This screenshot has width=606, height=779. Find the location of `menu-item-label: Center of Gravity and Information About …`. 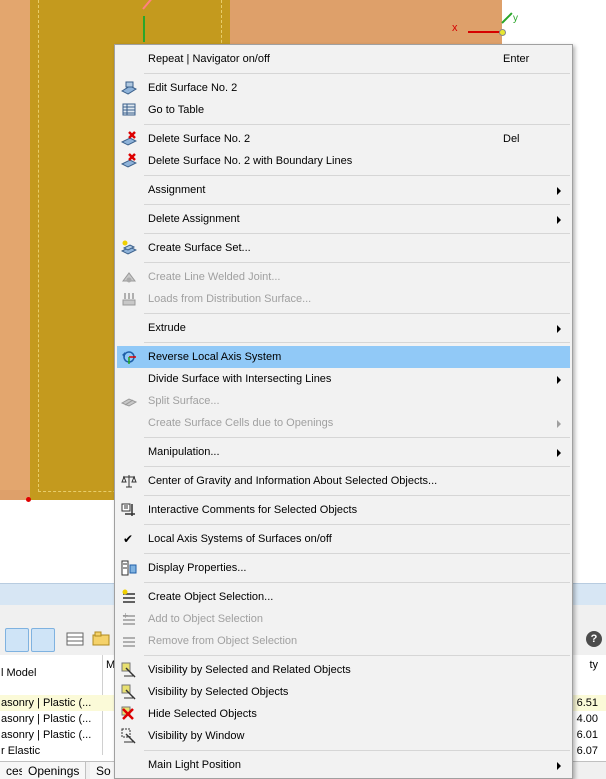

menu-item-label: Center of Gravity and Information About … is located at coordinates (293, 481).